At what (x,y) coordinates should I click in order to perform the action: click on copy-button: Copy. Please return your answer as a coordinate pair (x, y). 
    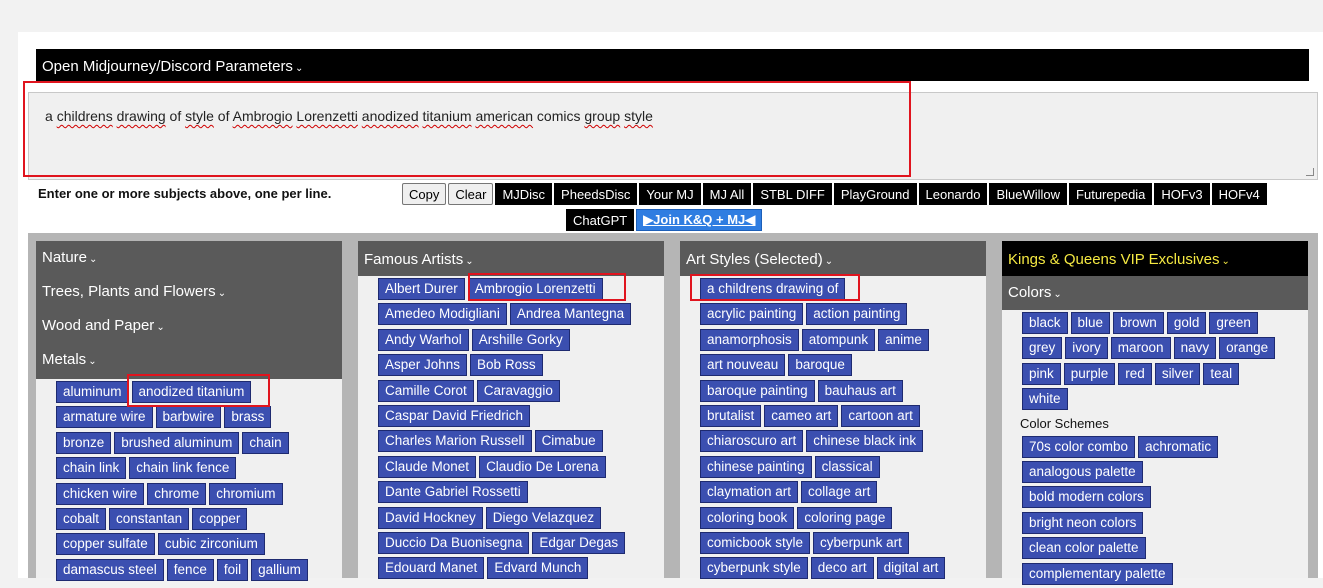
    Looking at the image, I should click on (424, 194).